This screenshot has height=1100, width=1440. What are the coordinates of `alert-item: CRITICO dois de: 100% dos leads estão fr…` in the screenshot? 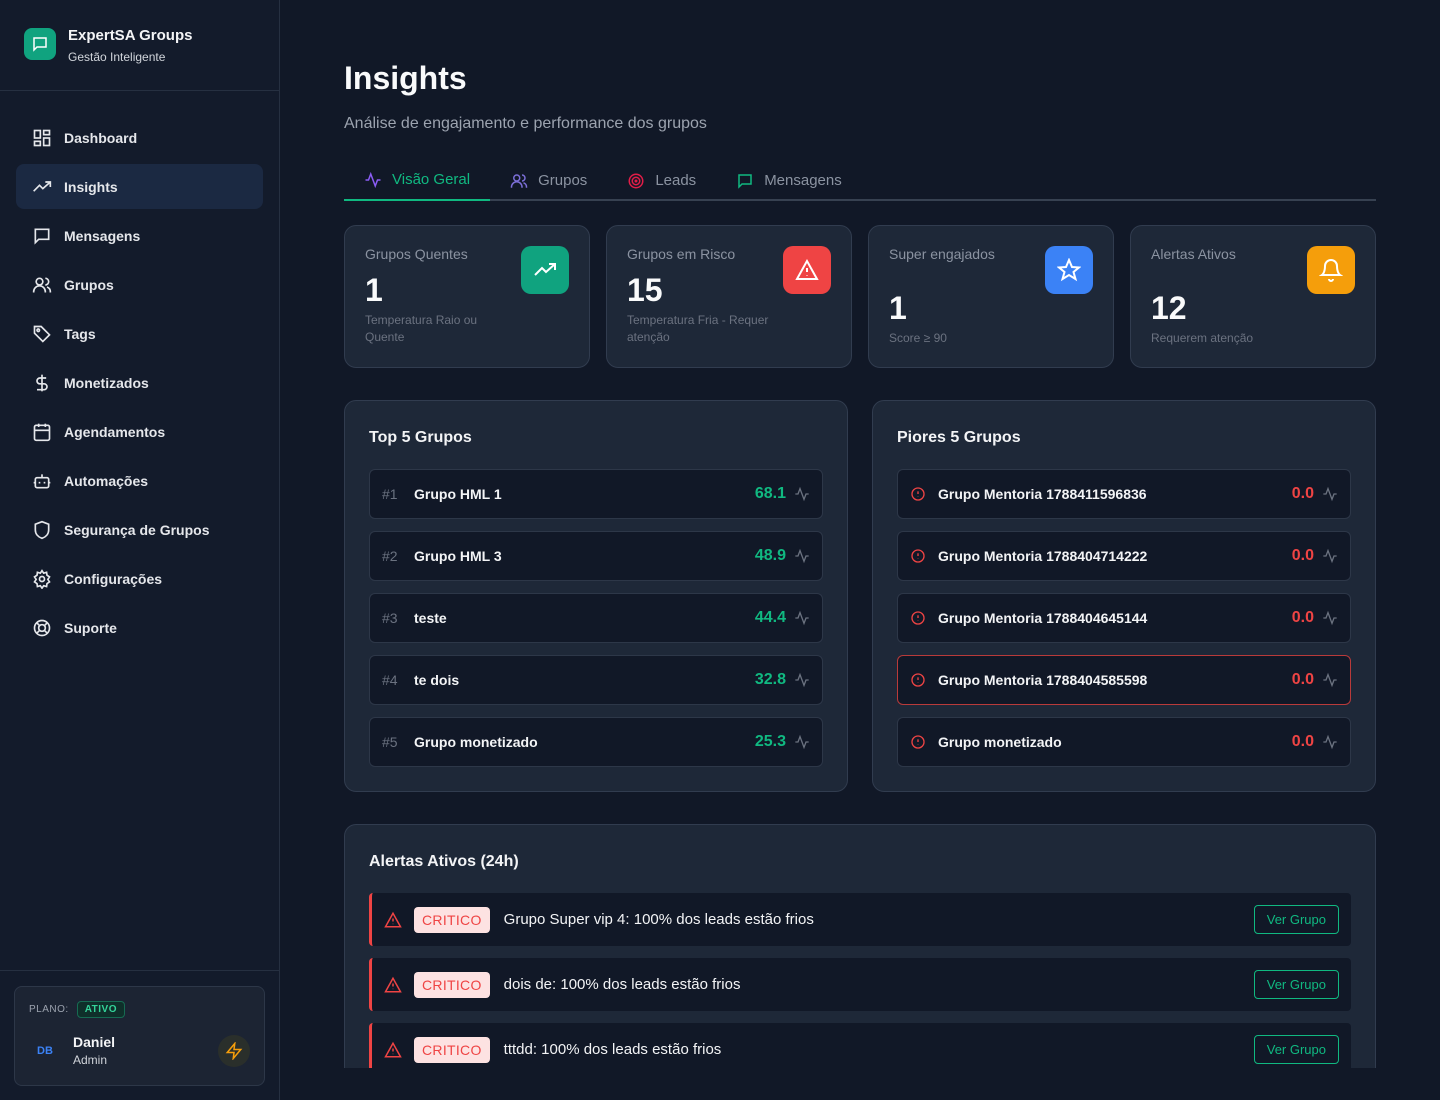 It's located at (860, 984).